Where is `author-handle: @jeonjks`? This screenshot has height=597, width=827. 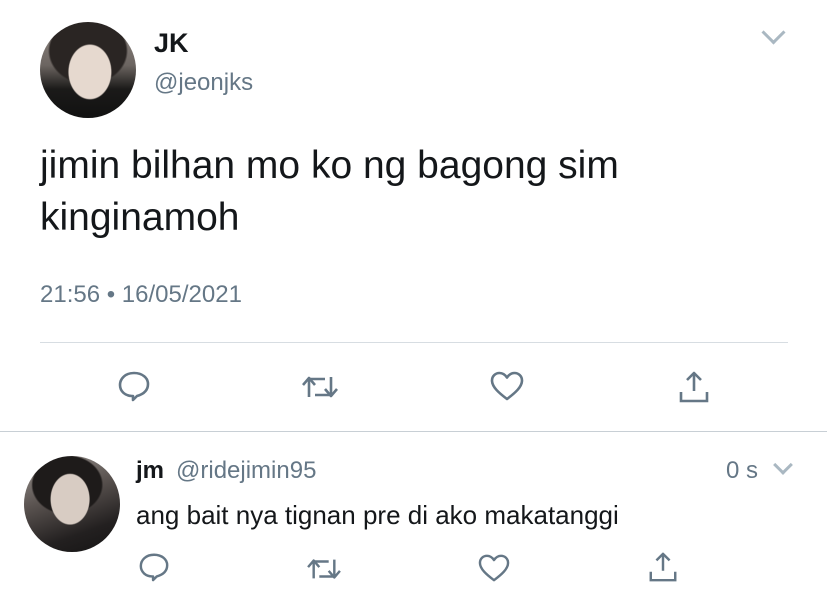 author-handle: @jeonjks is located at coordinates (203, 83).